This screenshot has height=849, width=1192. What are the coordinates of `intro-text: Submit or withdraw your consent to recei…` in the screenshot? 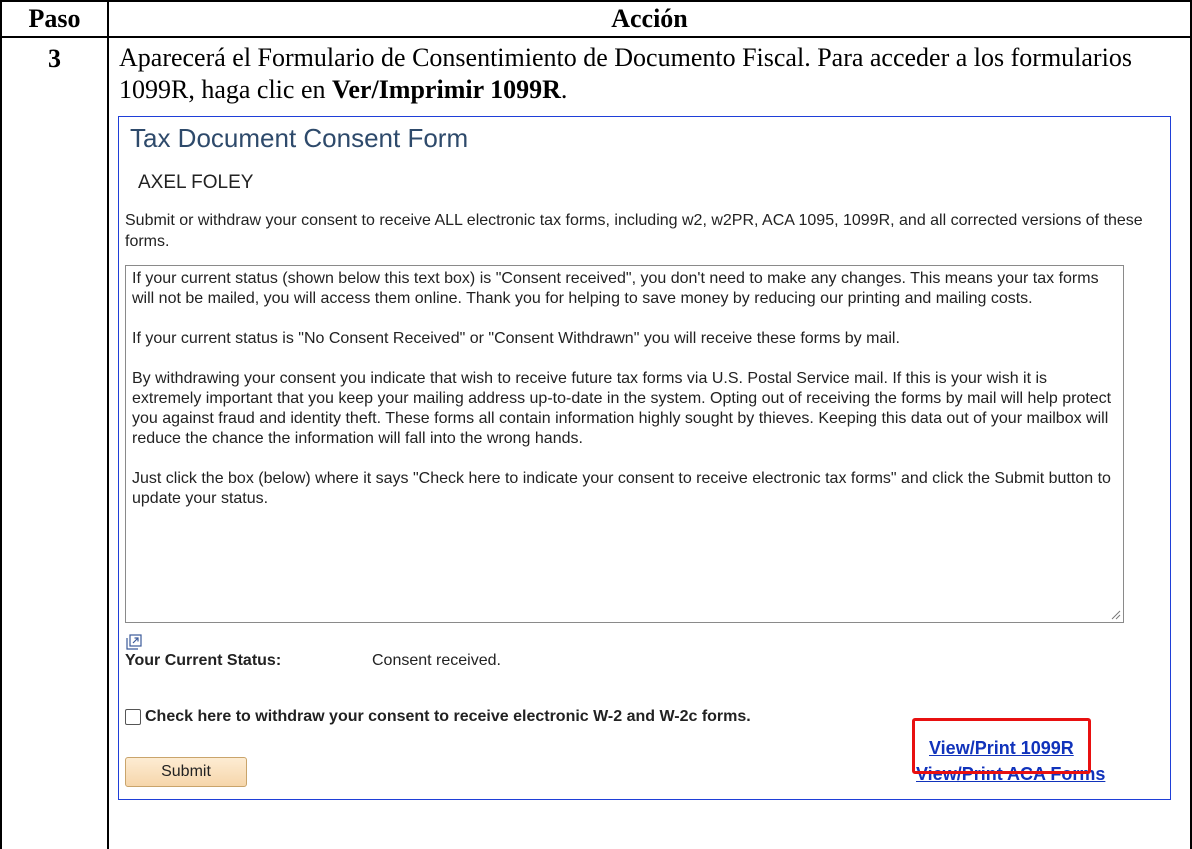 It's located at (634, 231).